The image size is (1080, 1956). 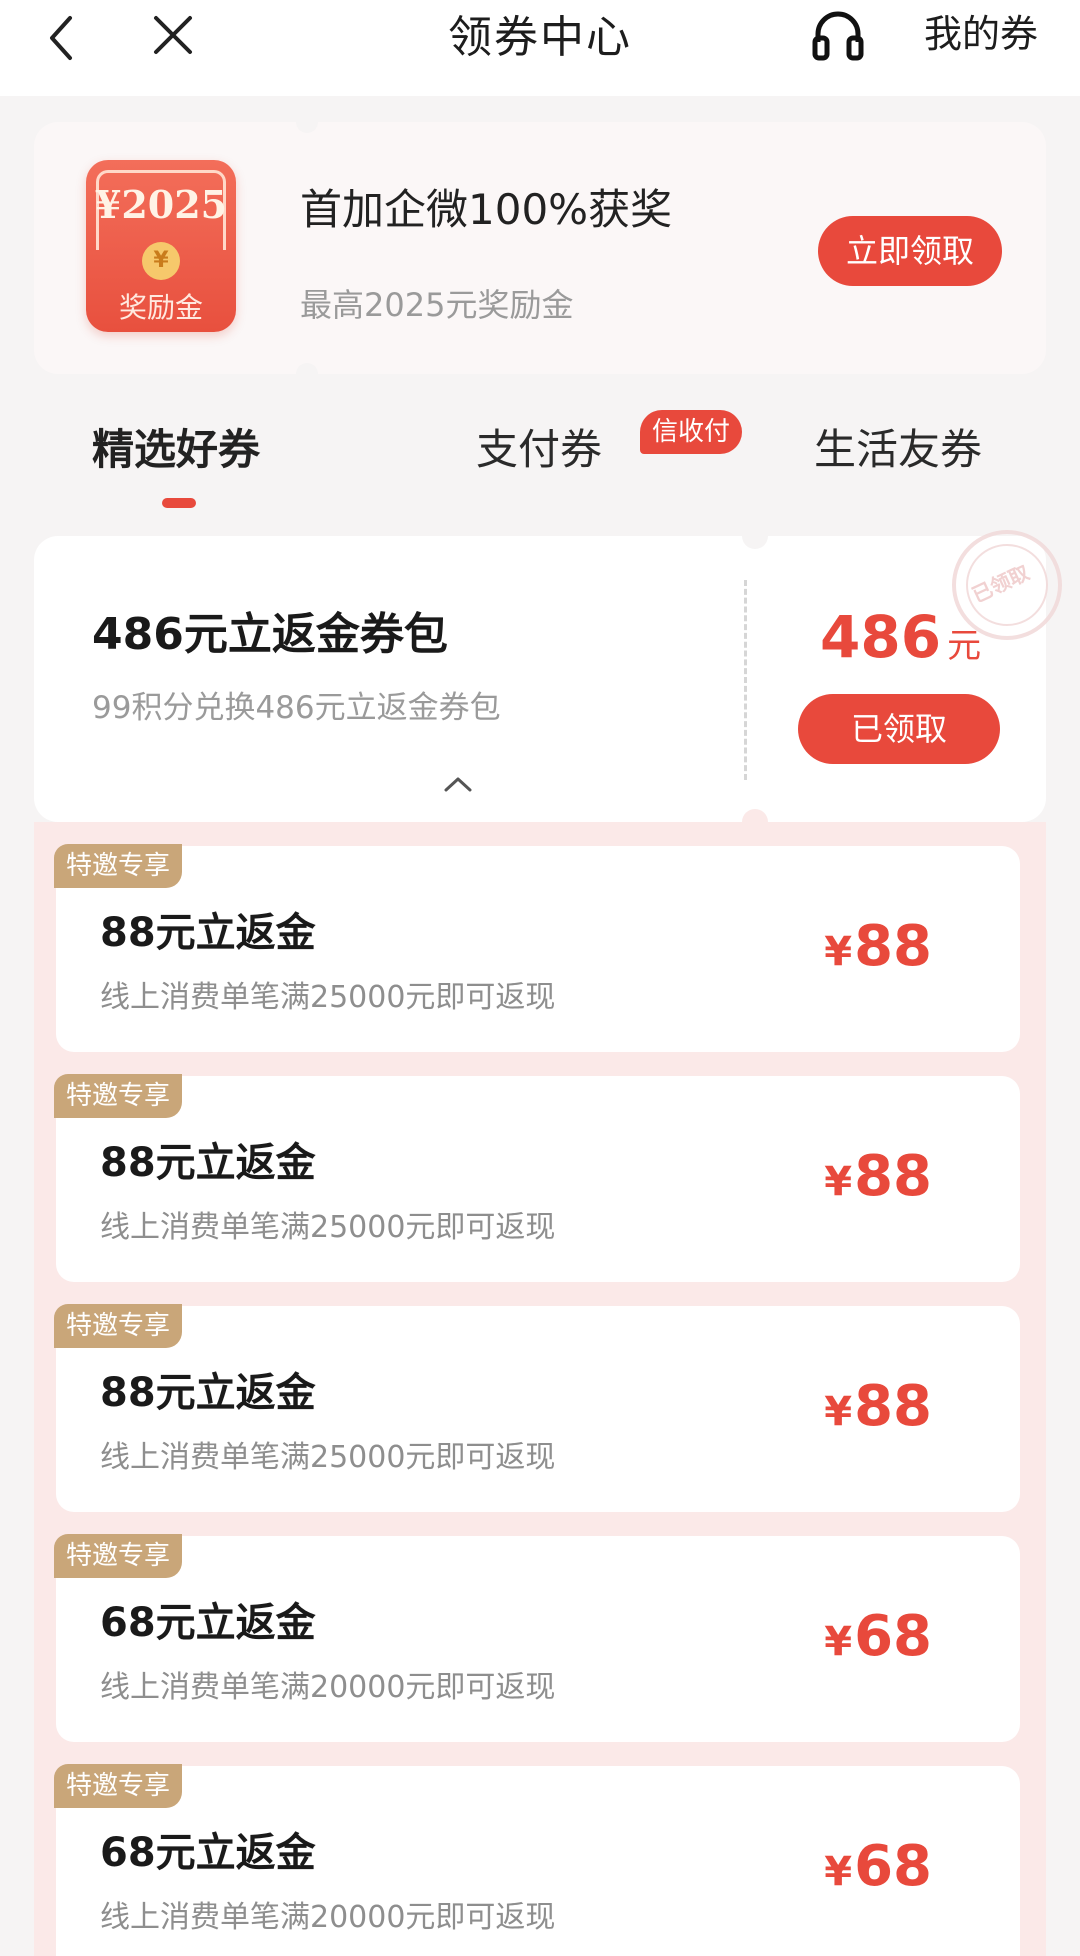 I want to click on tab-payment: 支付券, so click(x=539, y=450).